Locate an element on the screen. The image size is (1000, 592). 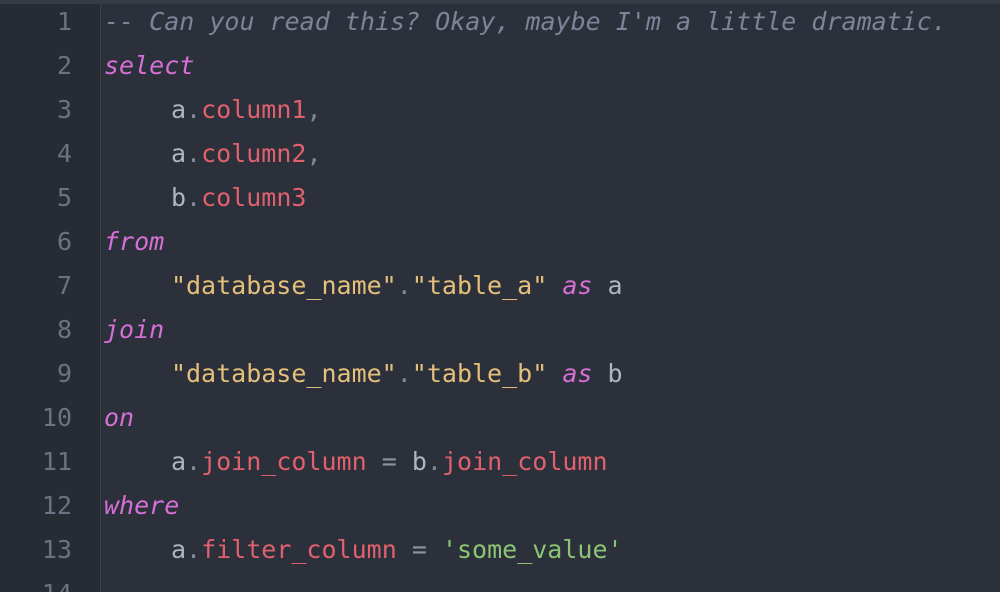
line-number-11: 11 is located at coordinates (36, 462).